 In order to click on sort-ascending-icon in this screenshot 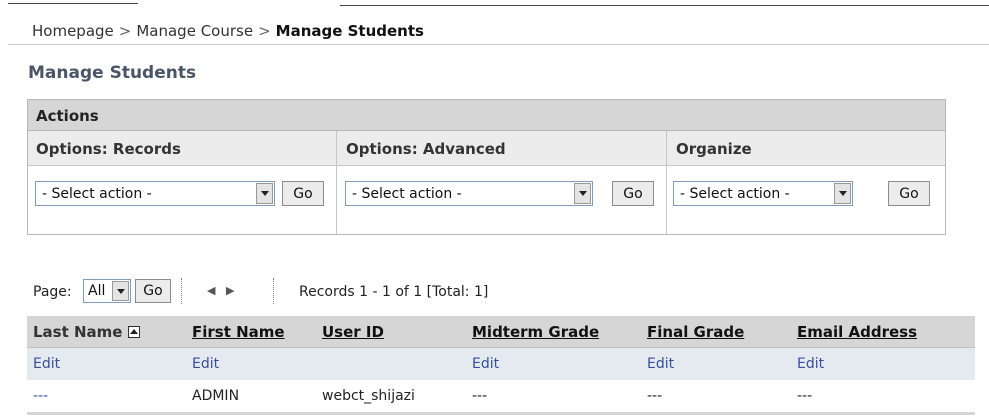, I will do `click(134, 332)`.